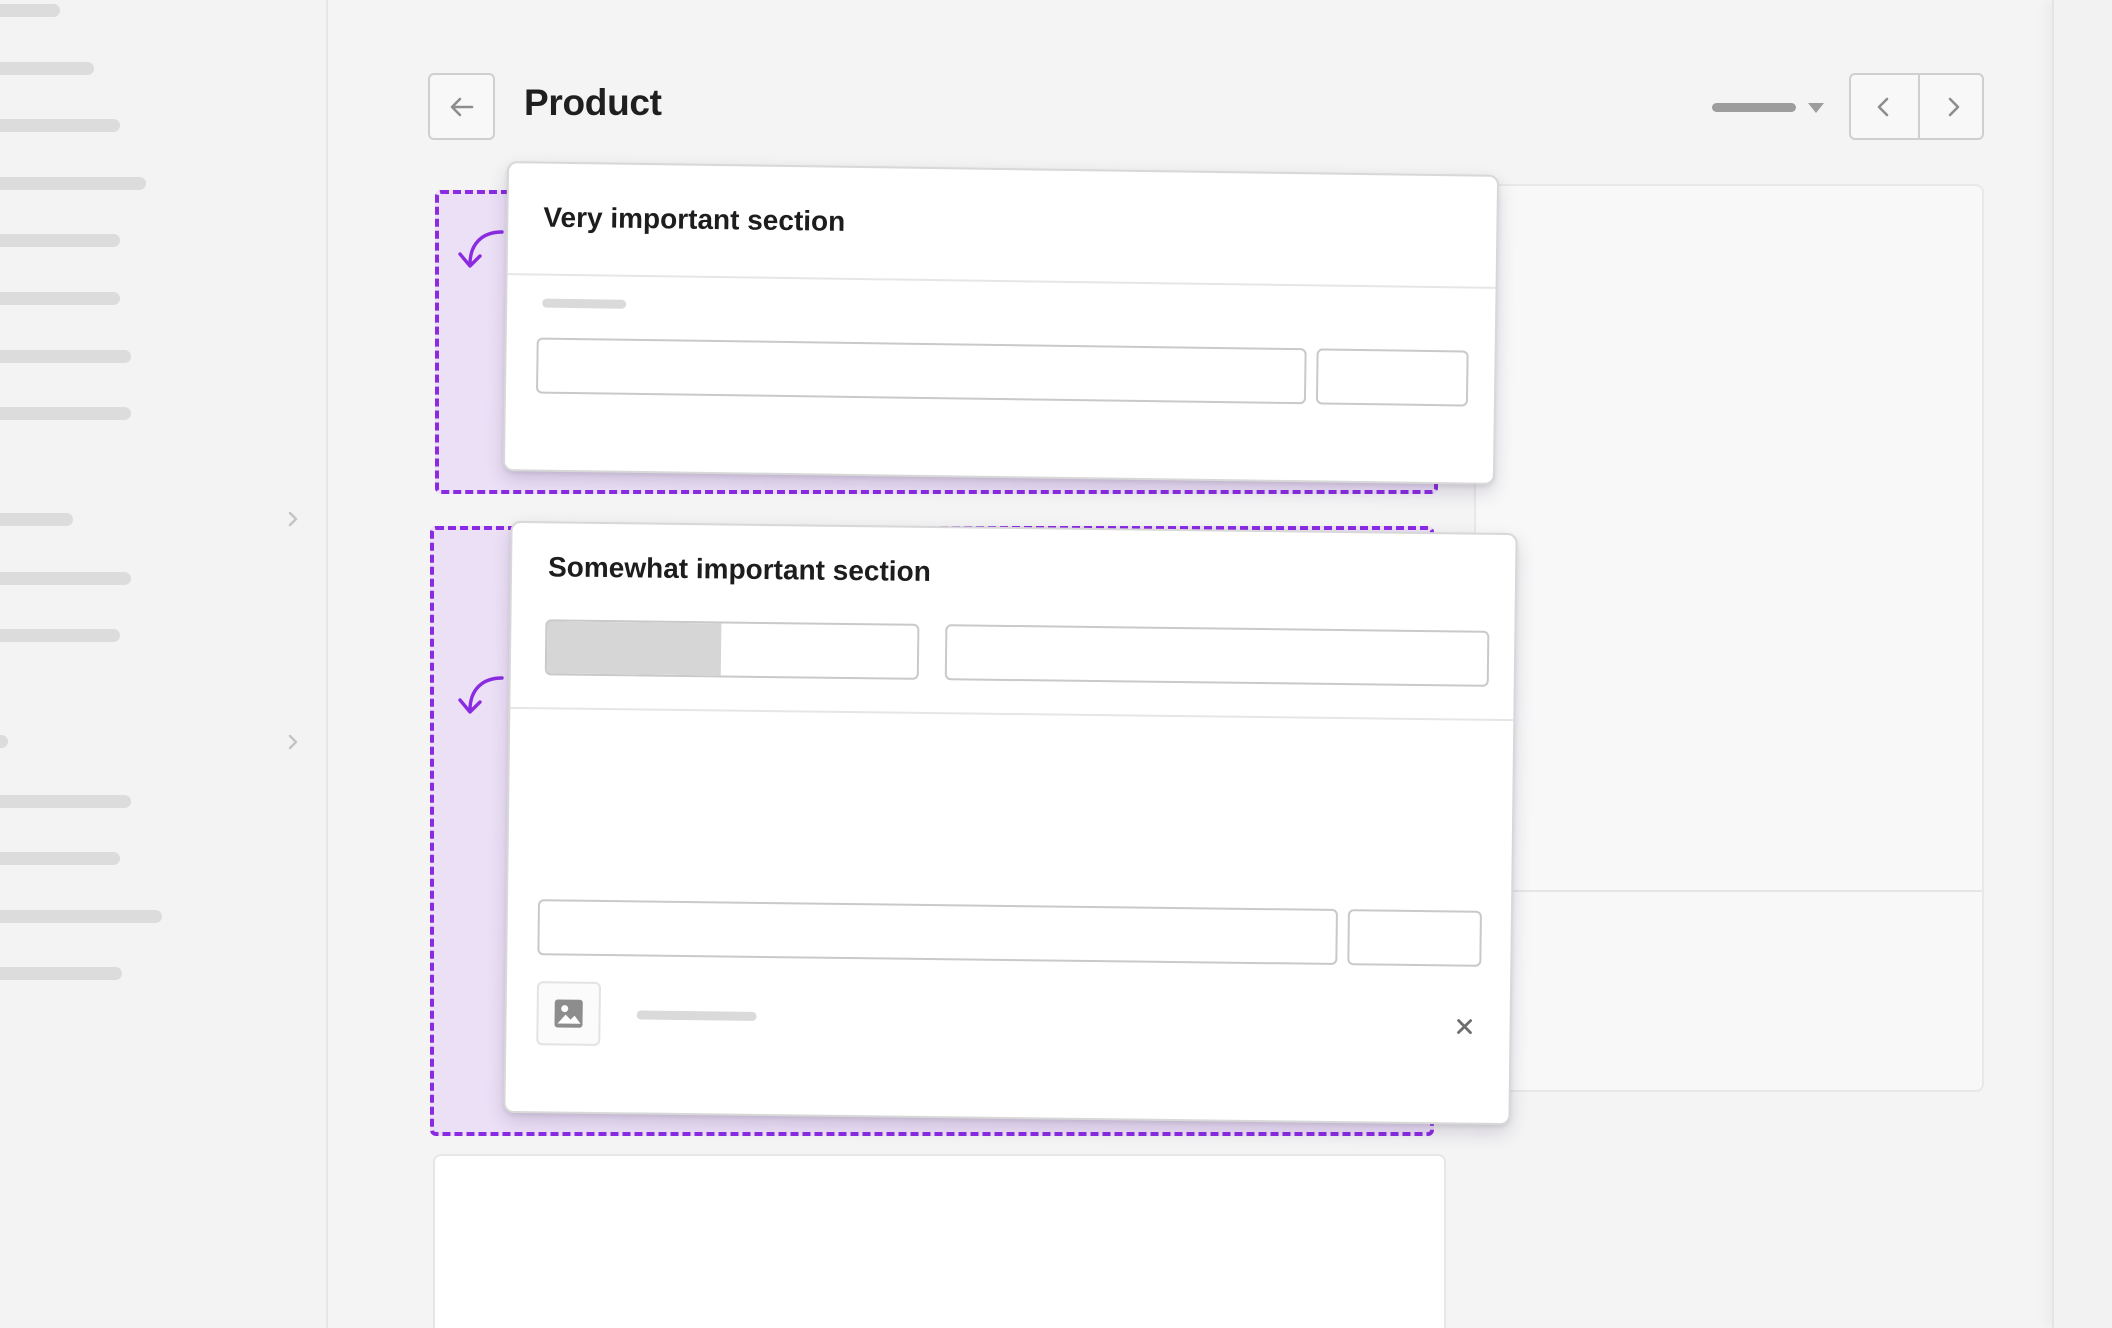 This screenshot has width=2112, height=1328. Describe the element at coordinates (1001, 323) in the screenshot. I see `section-card: Very important section` at that location.